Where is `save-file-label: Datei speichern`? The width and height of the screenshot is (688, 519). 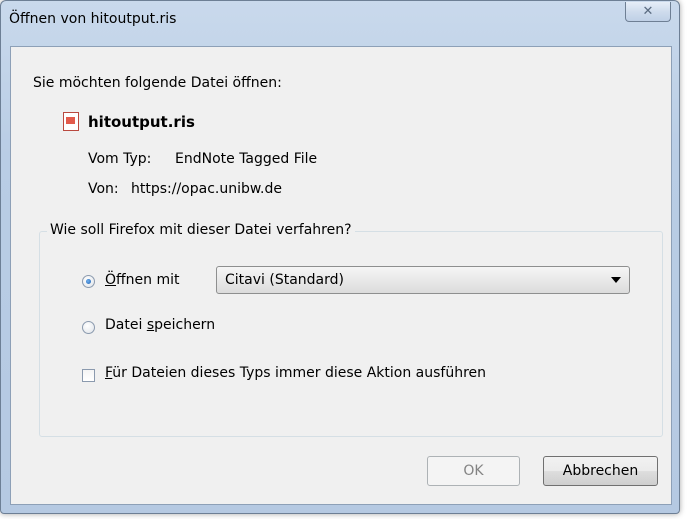 save-file-label: Datei speichern is located at coordinates (160, 325).